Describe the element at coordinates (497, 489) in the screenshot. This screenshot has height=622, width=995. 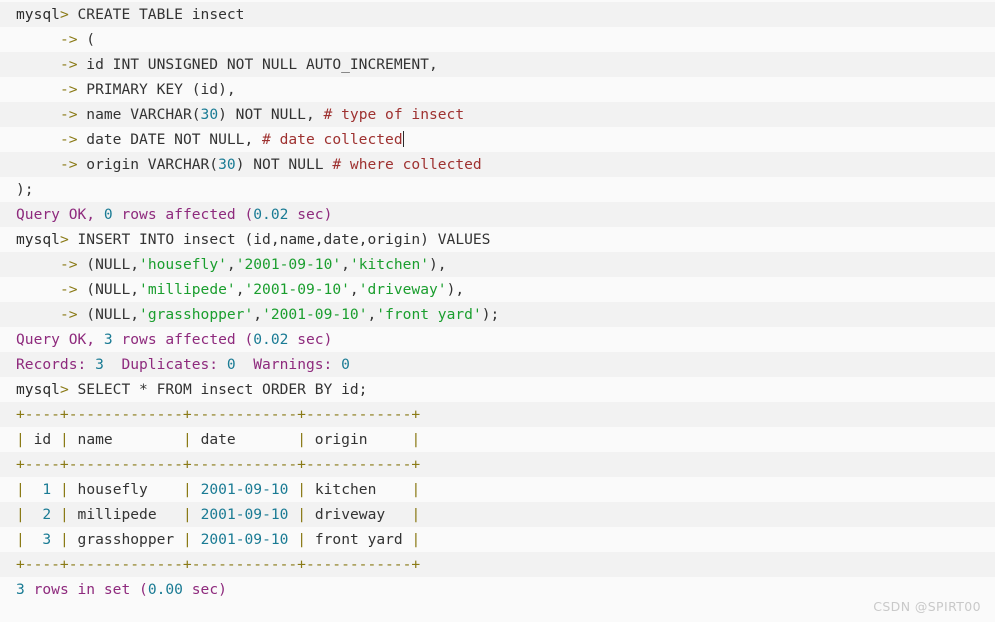
I see `terminal-line-table-row: | 1 | housefly | 2001-09-10 | kitchen |` at that location.